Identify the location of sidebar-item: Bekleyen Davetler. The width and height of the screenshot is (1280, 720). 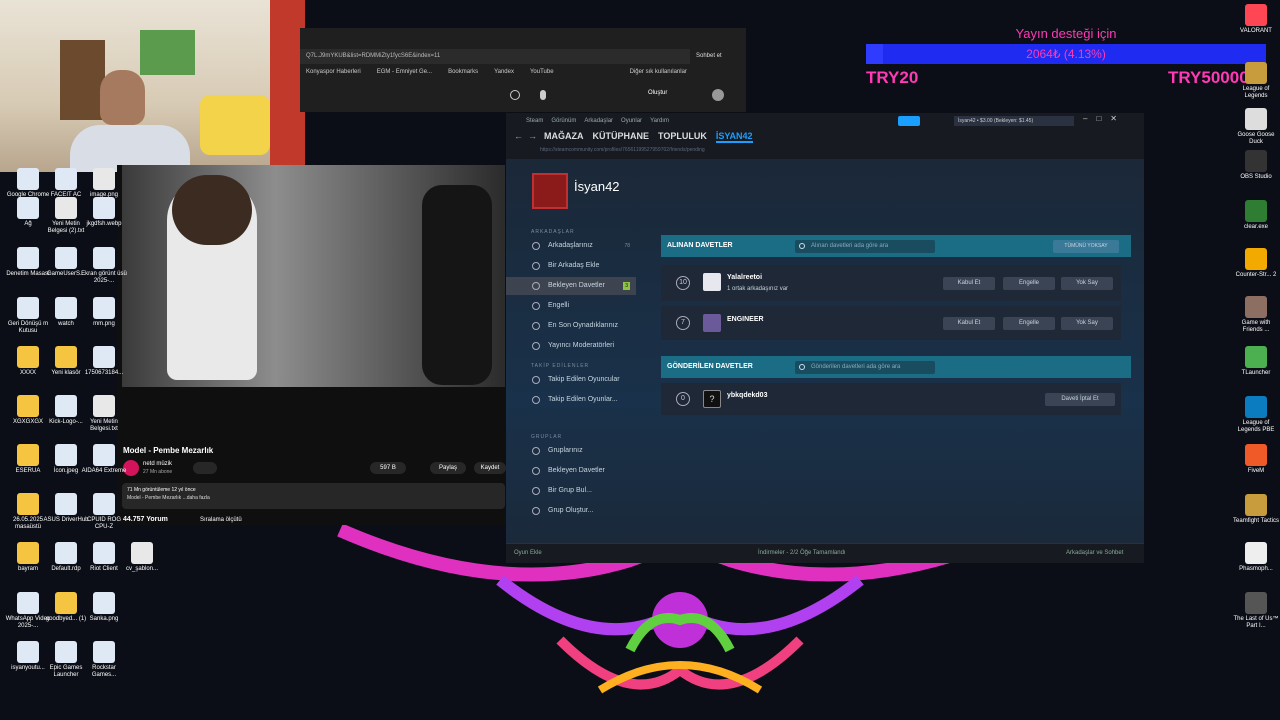
(571, 471).